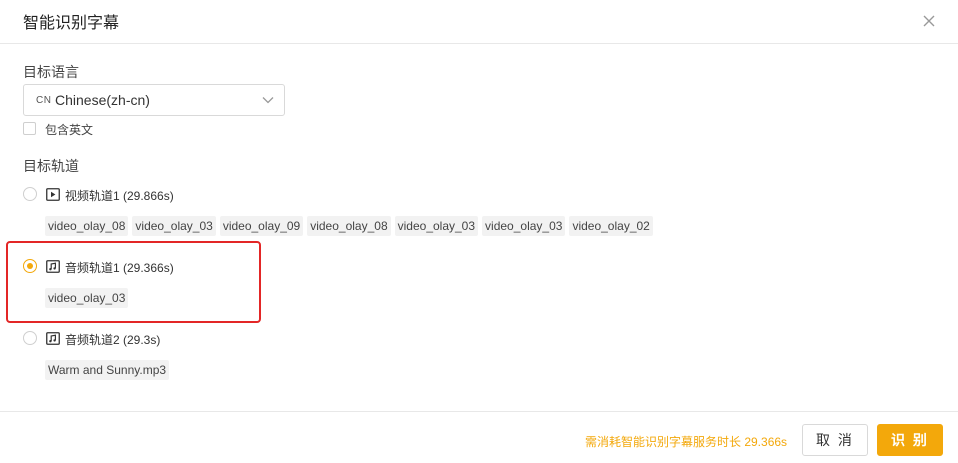  I want to click on video-track-icon, so click(53, 194).